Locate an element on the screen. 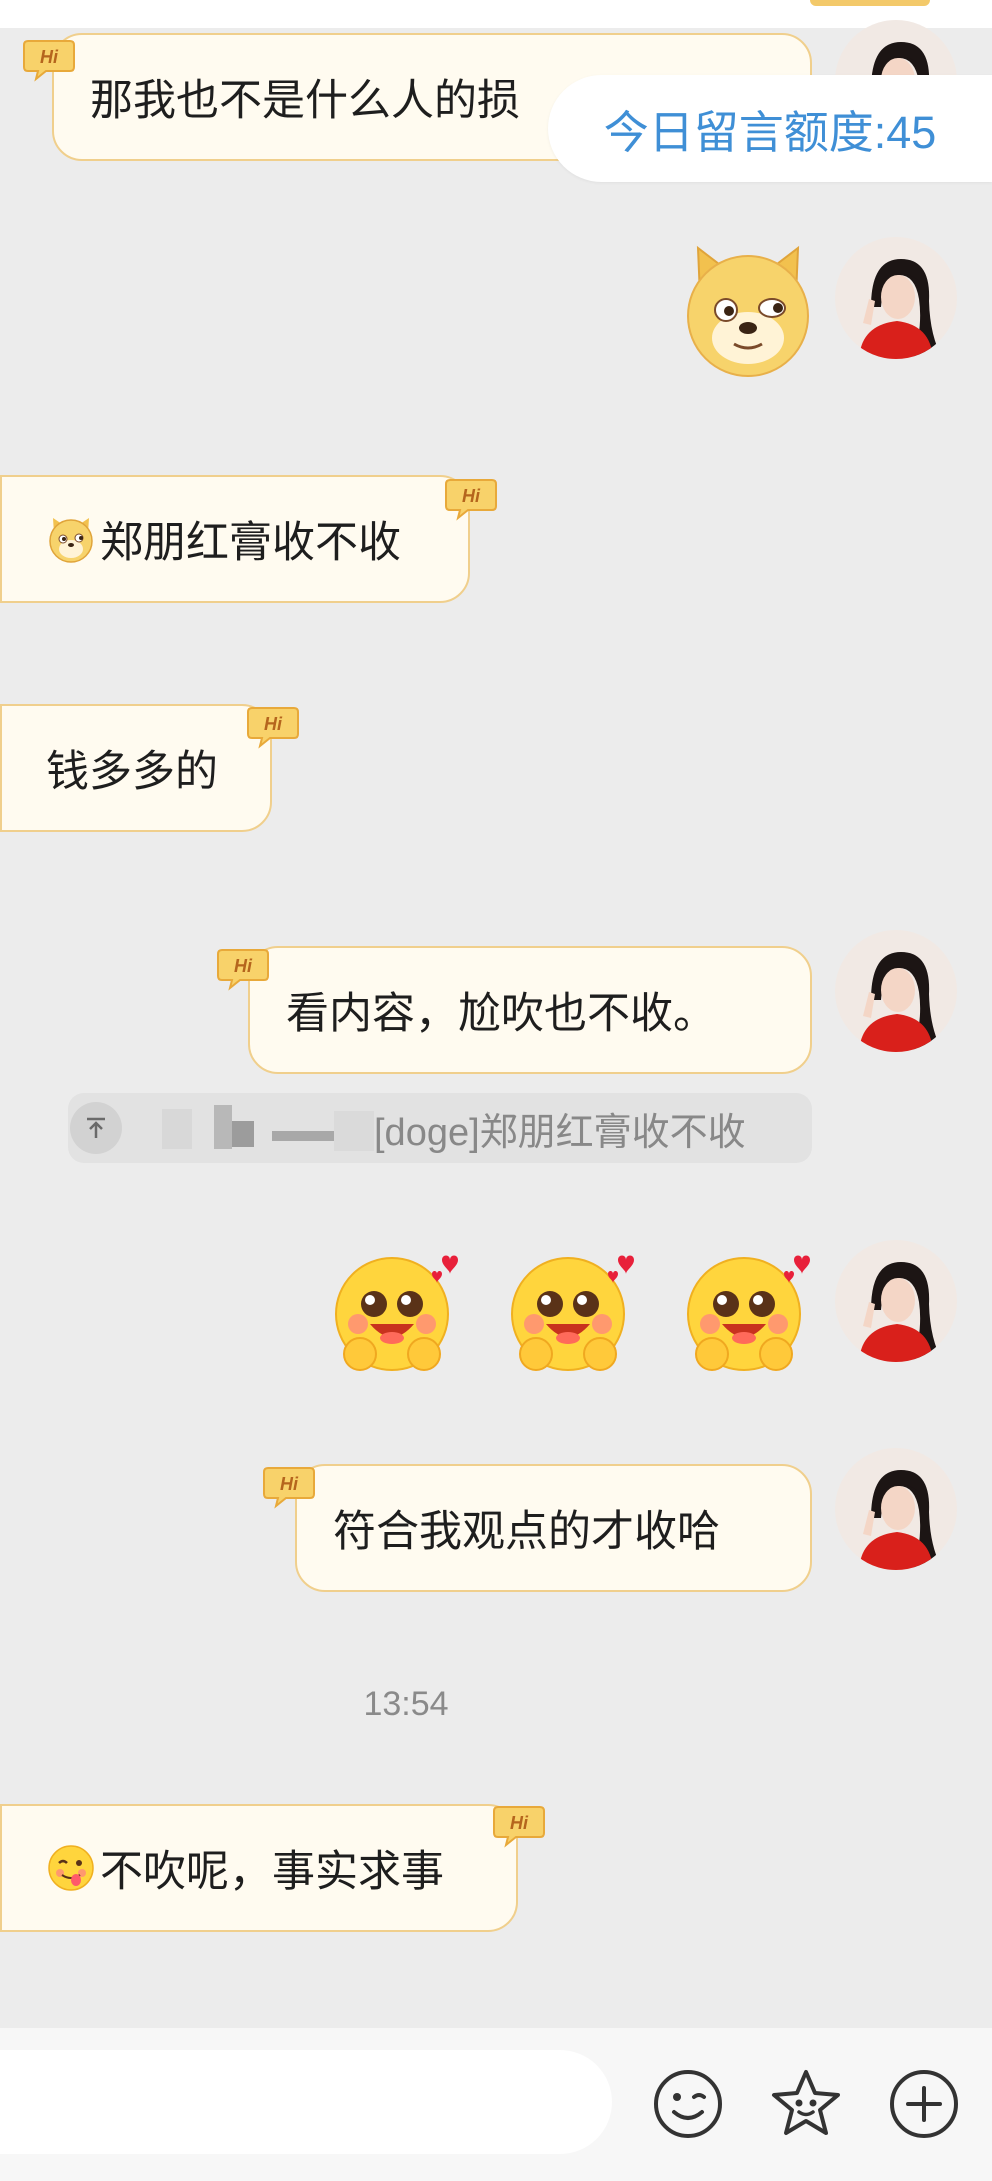  message-text: 看内容，尬吹也不收。 is located at coordinates (501, 1014).